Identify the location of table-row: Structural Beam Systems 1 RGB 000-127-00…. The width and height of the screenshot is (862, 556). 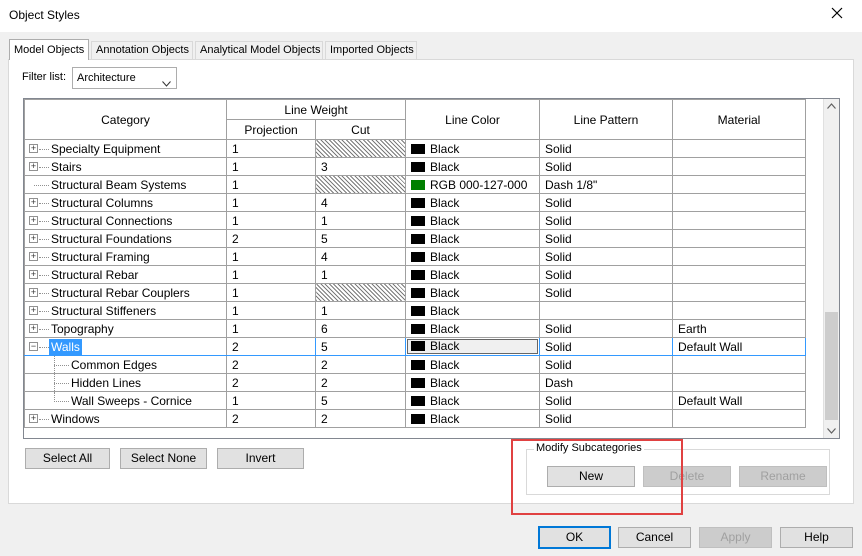
(415, 184).